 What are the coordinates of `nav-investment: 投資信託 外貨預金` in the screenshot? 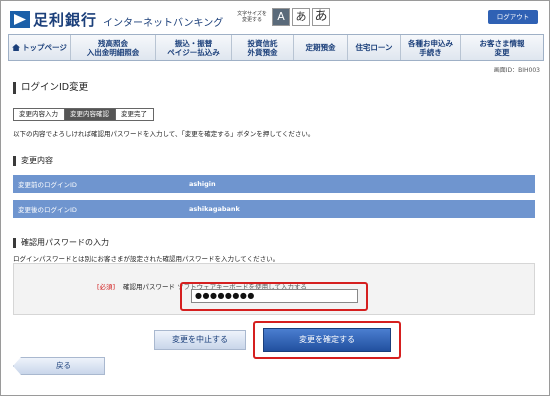 It's located at (263, 47).